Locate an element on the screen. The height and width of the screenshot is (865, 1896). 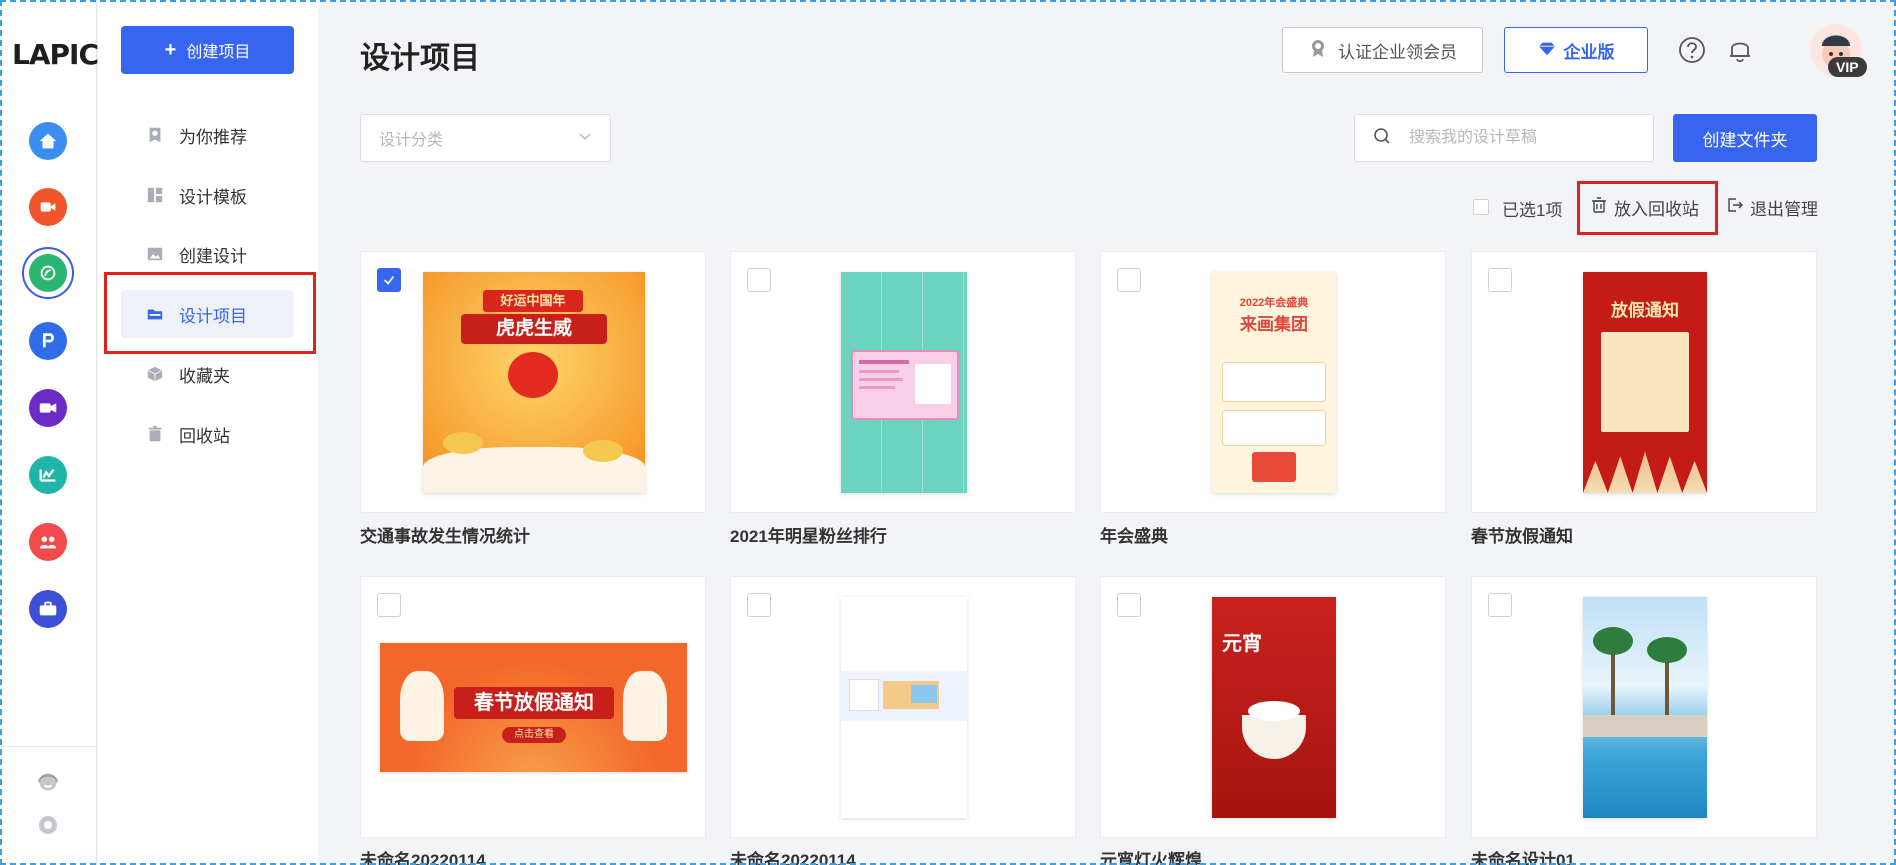
fan-decoration is located at coordinates (1645, 472).